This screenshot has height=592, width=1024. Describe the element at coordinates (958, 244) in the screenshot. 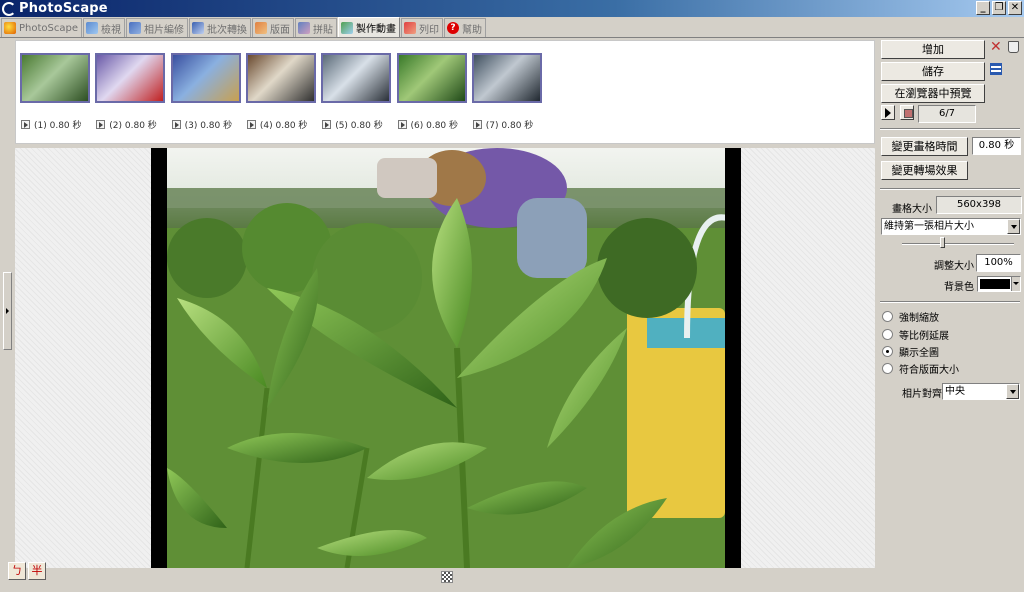

I see `resize-slider-track` at that location.